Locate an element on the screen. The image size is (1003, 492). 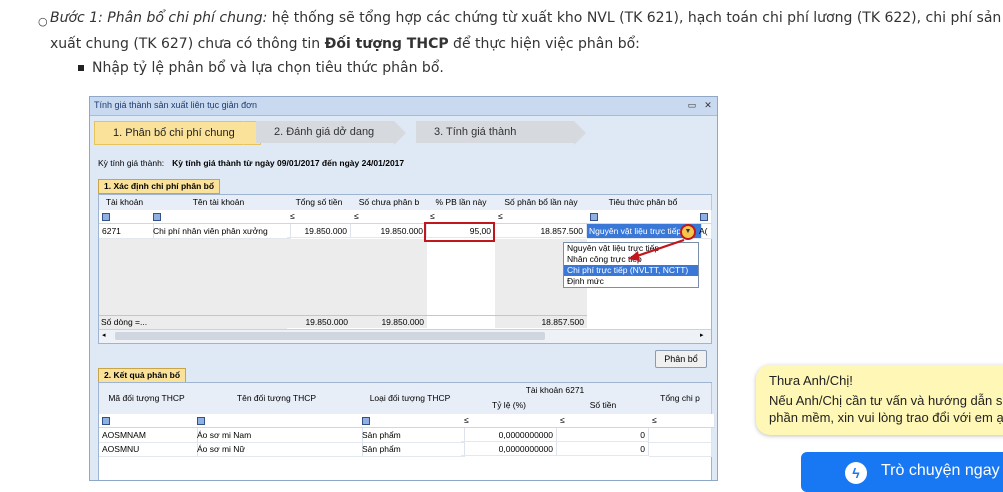
step-label: Bước 1: Phân bổ chi phí chung: is located at coordinates (159, 18).